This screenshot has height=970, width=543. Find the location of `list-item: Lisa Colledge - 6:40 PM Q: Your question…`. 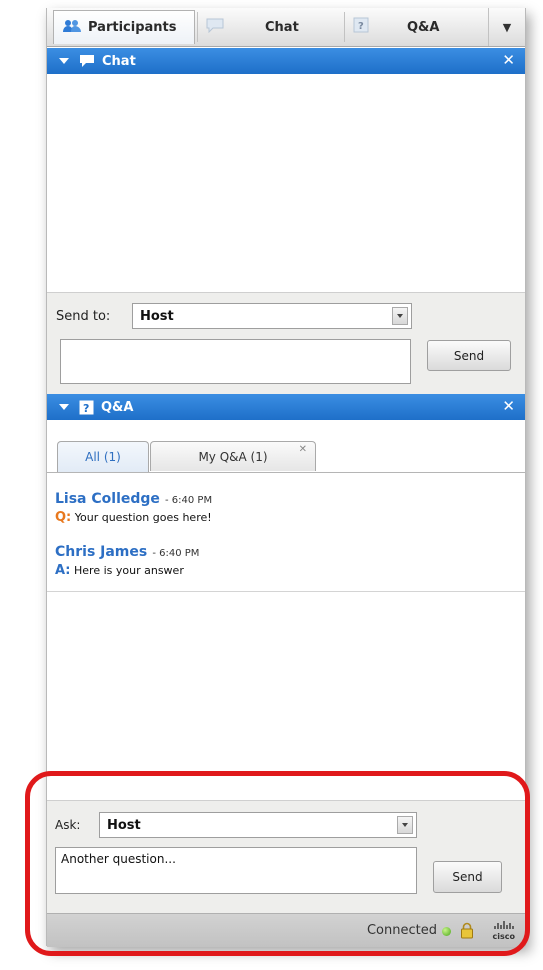

list-item: Lisa Colledge - 6:40 PM Q: Your question… is located at coordinates (133, 506).